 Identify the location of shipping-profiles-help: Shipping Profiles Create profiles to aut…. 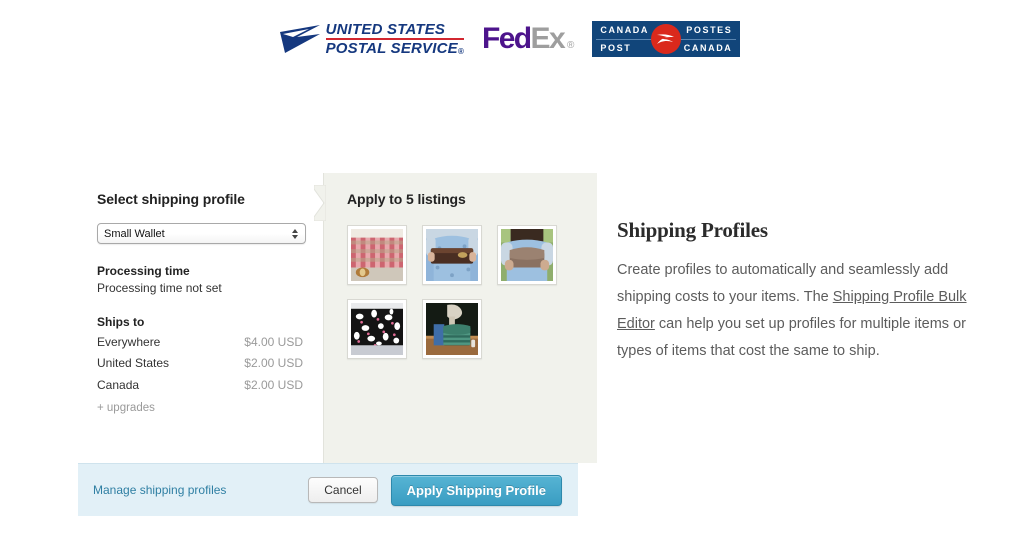
(792, 291).